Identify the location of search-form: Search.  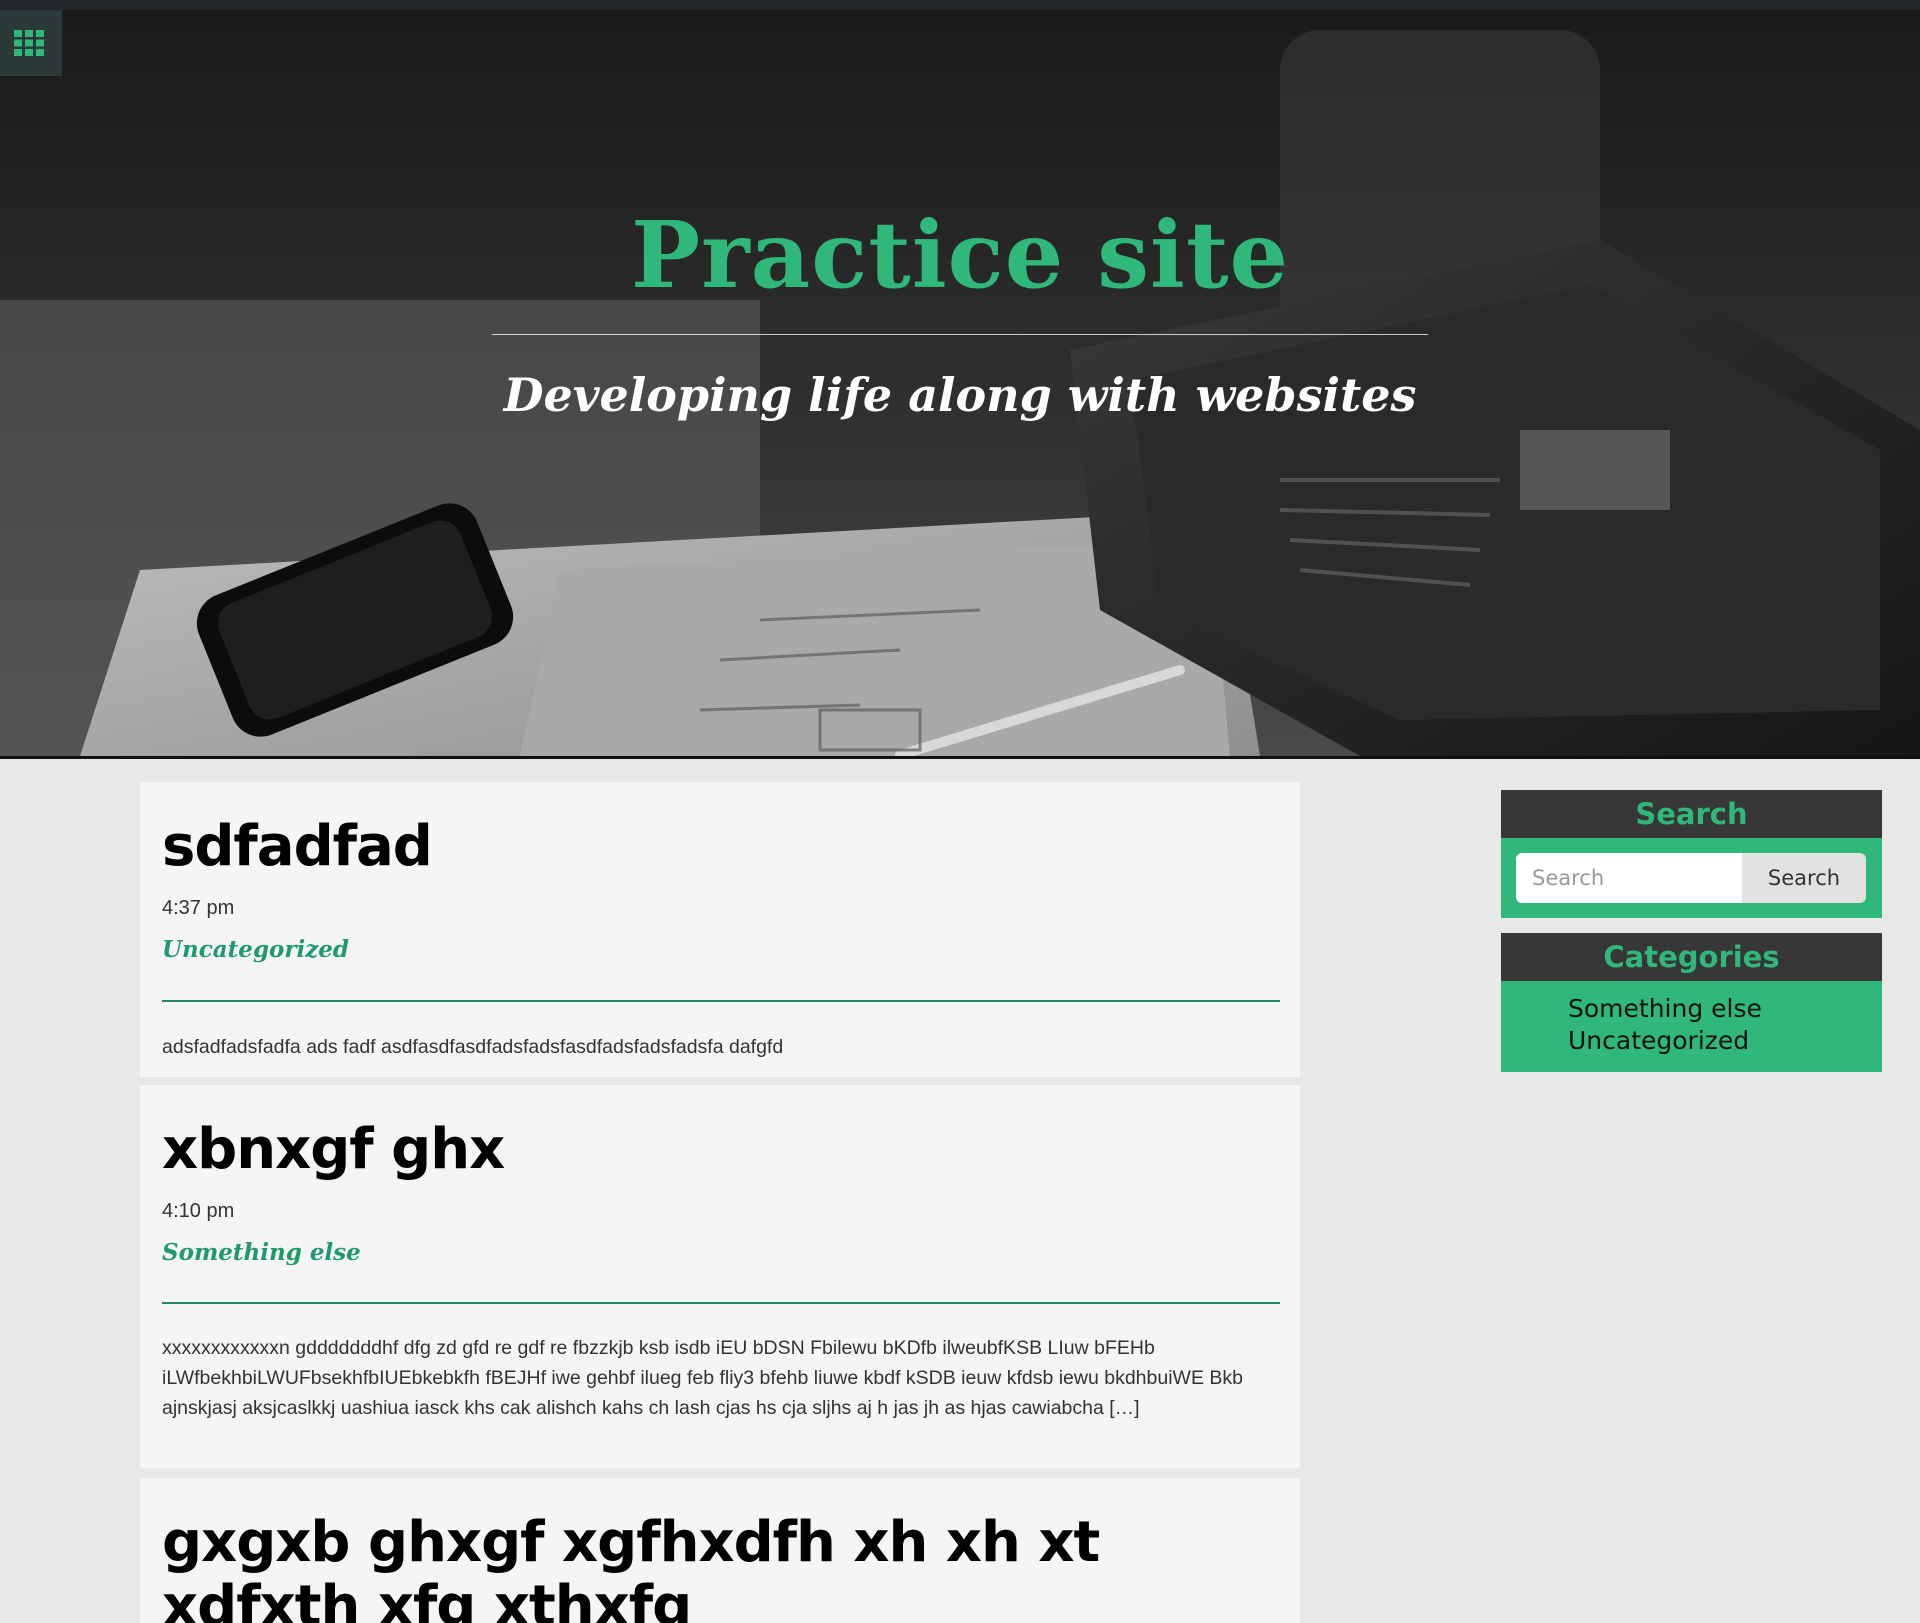
(1691, 878).